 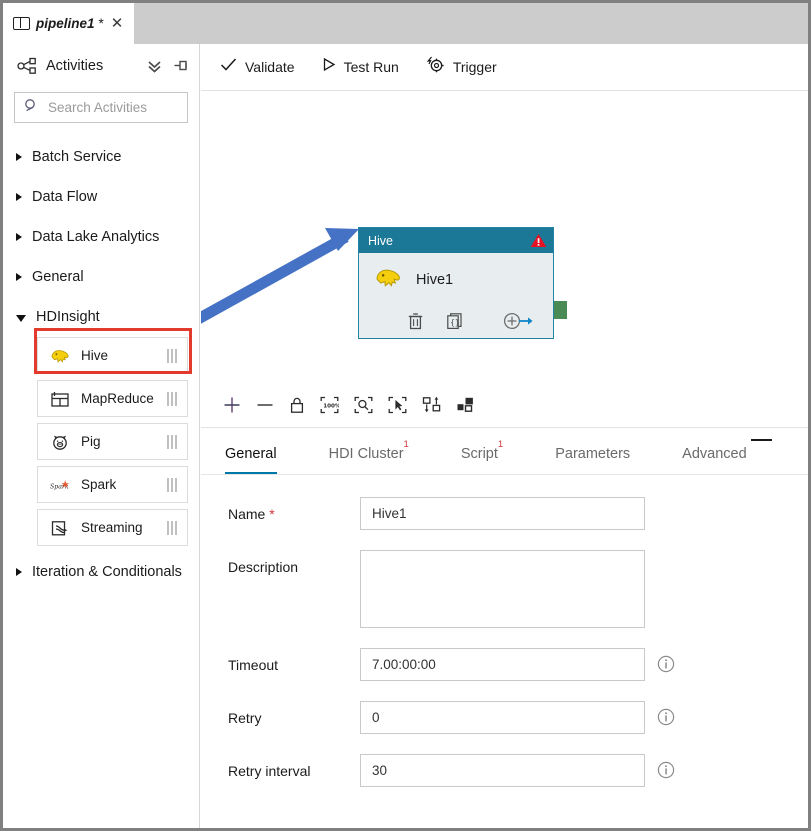 What do you see at coordinates (366, 454) in the screenshot?
I see `tab-hdi-cluster-label: HDI Cluster` at bounding box center [366, 454].